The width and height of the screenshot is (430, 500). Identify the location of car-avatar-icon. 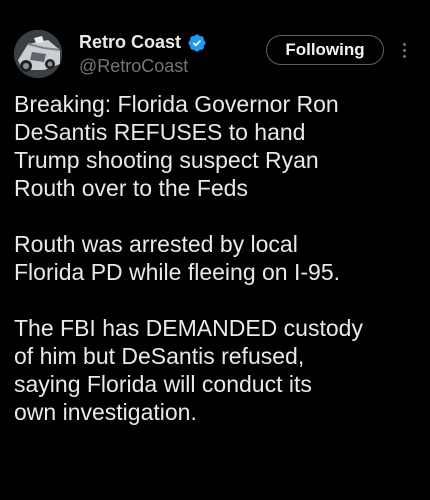
(38, 54).